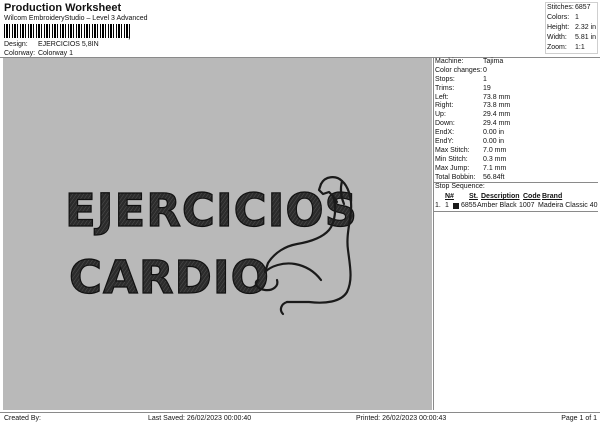  What do you see at coordinates (516, 71) in the screenshot?
I see `machine-info-row: Color changes:0` at bounding box center [516, 71].